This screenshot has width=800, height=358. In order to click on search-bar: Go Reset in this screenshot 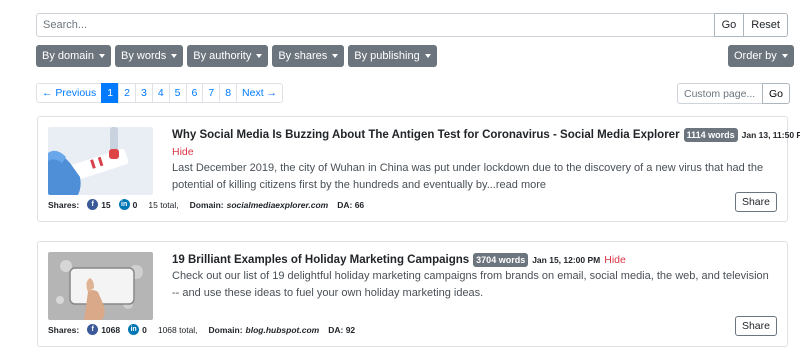, I will do `click(412, 25)`.